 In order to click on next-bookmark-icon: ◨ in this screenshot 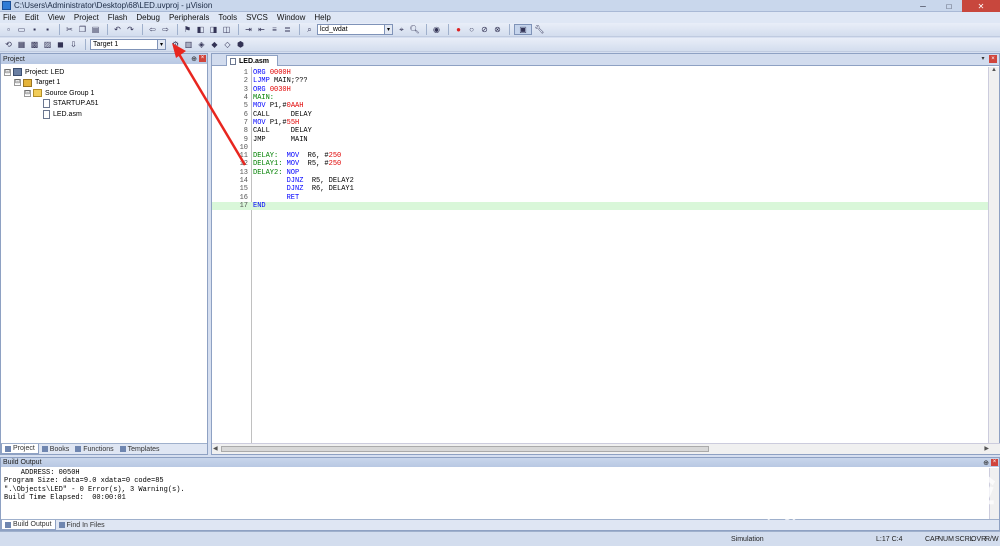, I will do `click(213, 29)`.